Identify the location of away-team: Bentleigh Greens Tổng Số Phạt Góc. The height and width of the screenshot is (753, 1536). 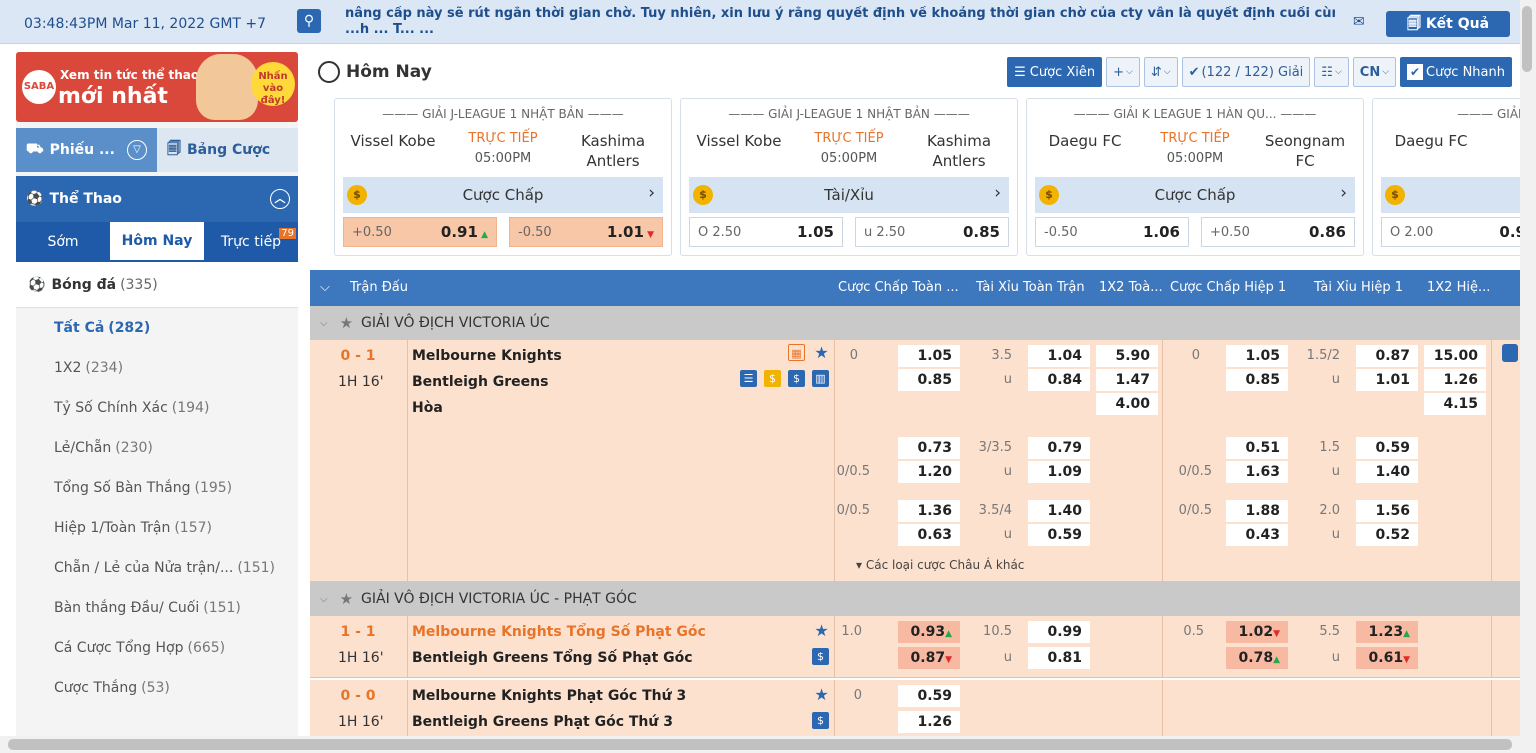
(552, 658).